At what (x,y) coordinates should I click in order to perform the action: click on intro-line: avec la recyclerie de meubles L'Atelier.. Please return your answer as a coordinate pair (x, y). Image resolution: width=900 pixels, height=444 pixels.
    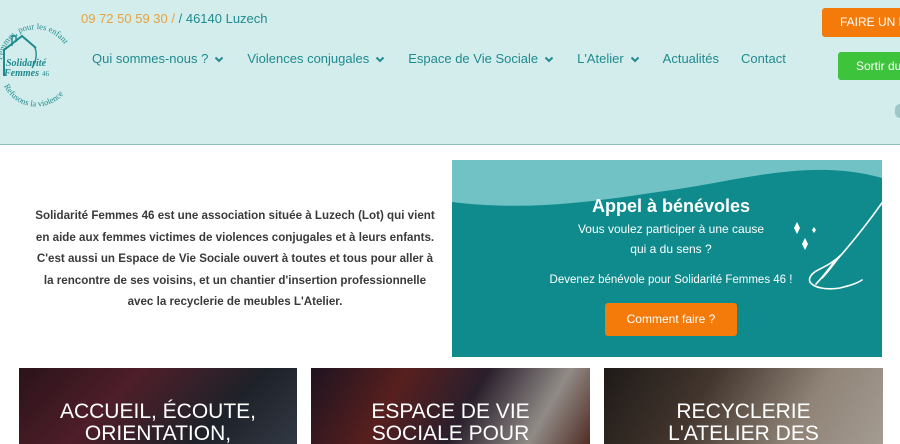
    Looking at the image, I should click on (235, 301).